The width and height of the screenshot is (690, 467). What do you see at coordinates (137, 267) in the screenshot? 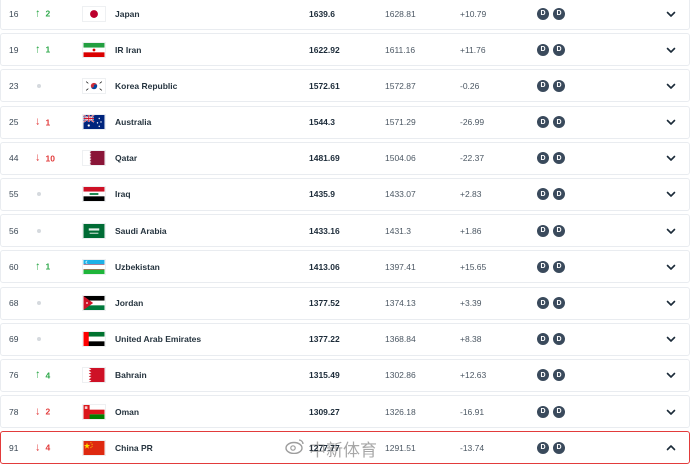
I see `team-name: Uzbekistan` at bounding box center [137, 267].